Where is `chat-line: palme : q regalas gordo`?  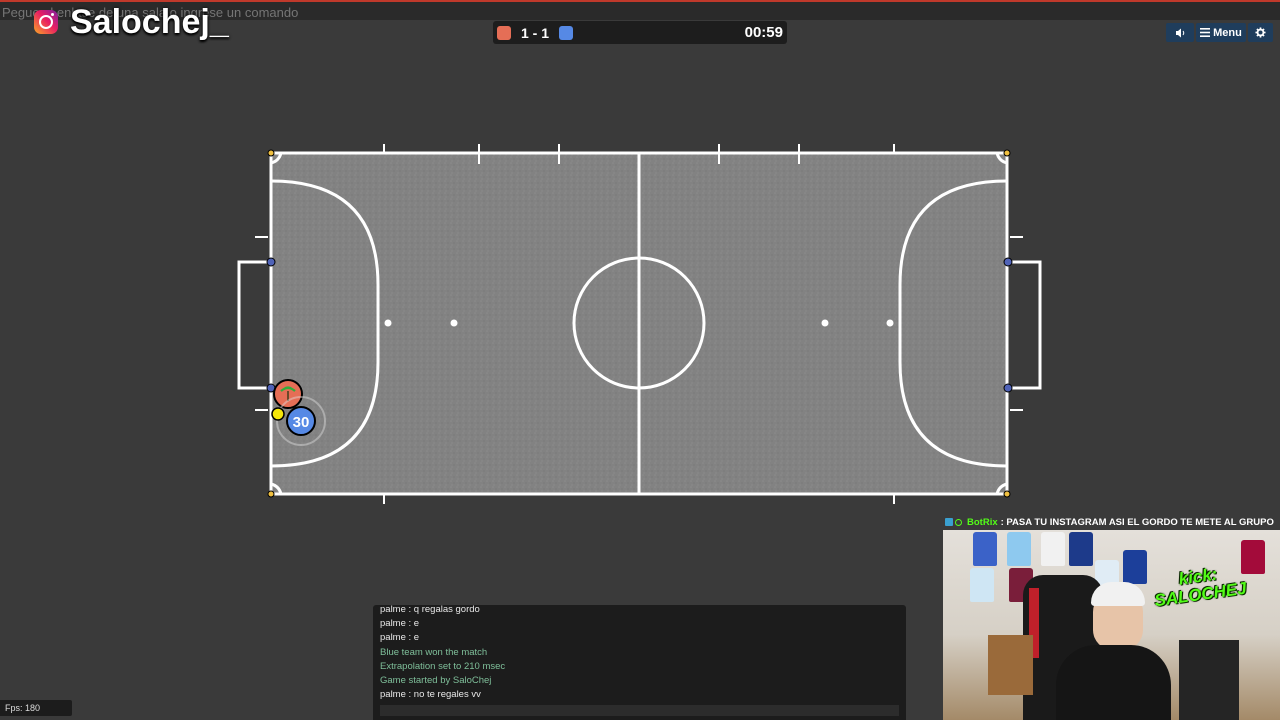 chat-line: palme : q regalas gordo is located at coordinates (430, 610).